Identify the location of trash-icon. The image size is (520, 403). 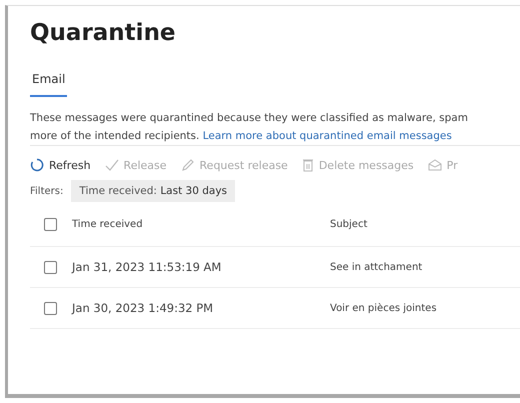
(308, 165).